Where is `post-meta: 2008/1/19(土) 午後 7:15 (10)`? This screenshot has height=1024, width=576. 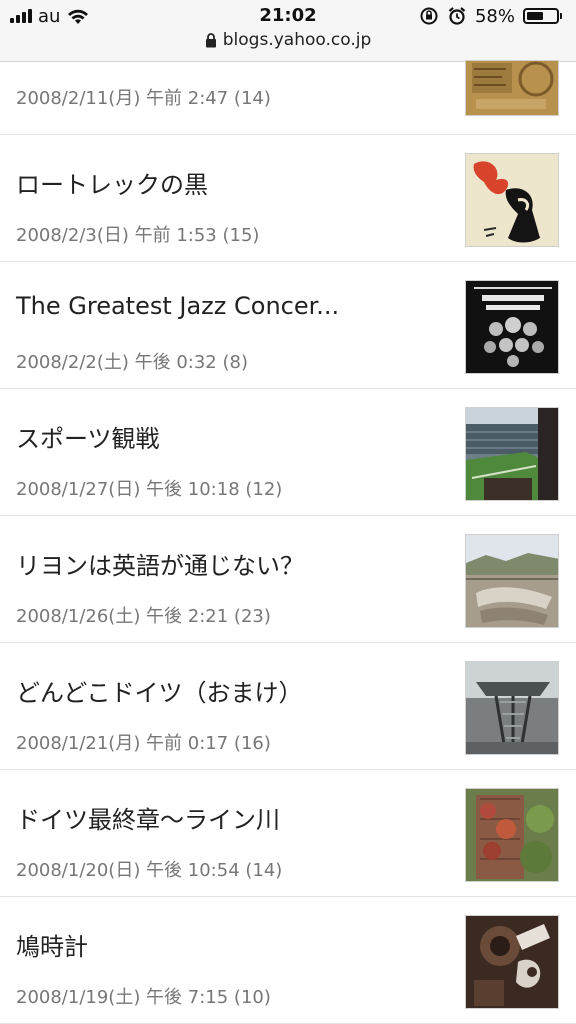 post-meta: 2008/1/19(土) 午後 7:15 (10) is located at coordinates (143, 997).